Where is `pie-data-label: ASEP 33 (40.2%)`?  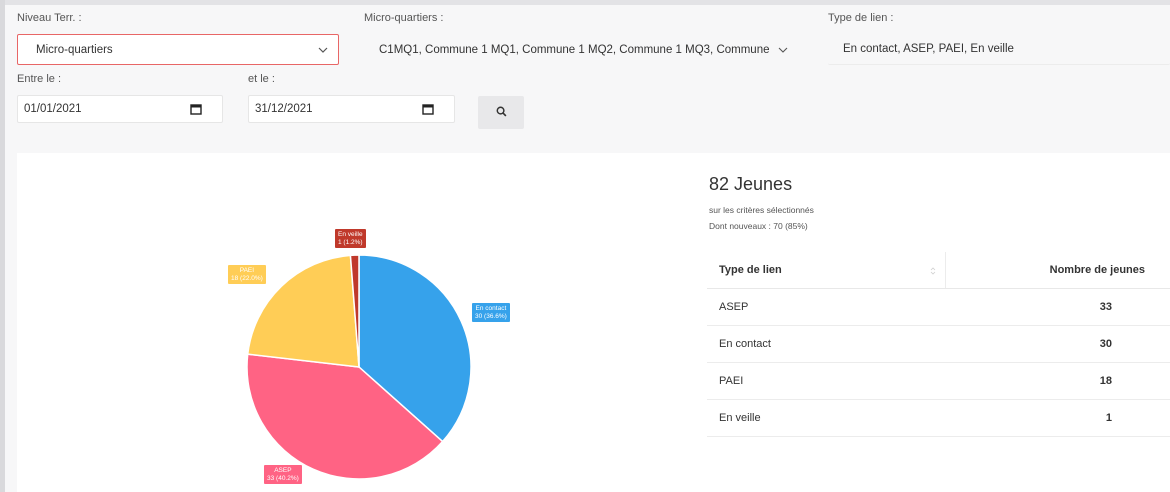 pie-data-label: ASEP 33 (40.2%) is located at coordinates (283, 474).